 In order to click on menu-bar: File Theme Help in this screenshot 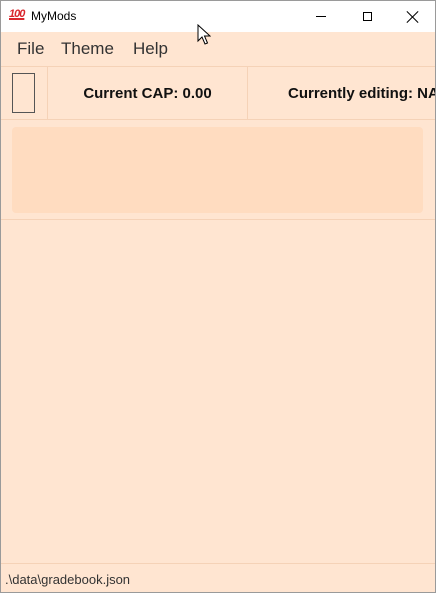, I will do `click(218, 49)`.